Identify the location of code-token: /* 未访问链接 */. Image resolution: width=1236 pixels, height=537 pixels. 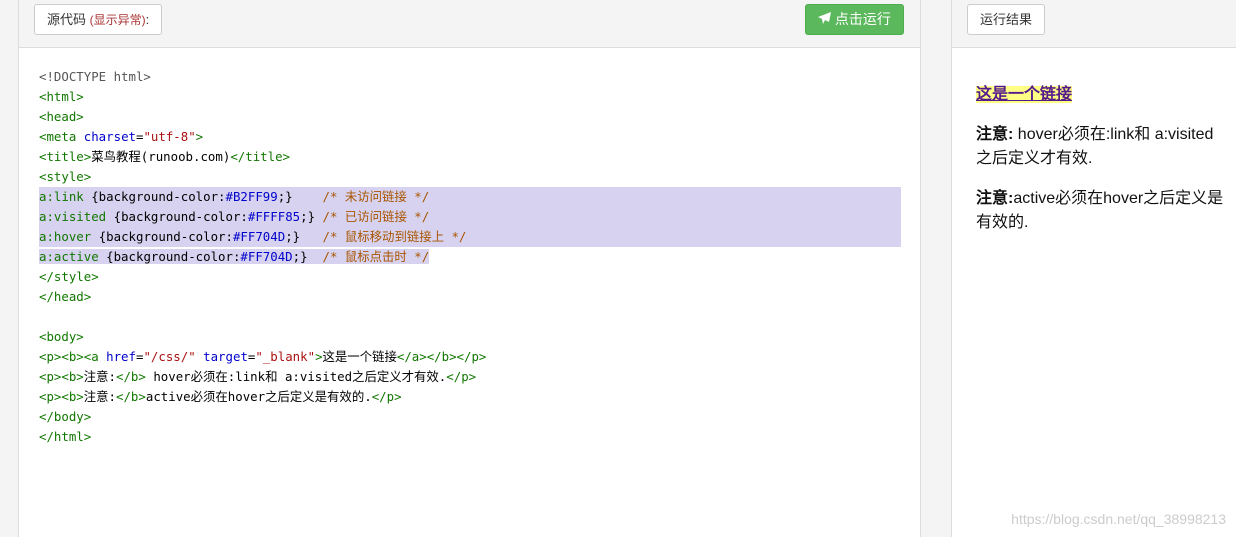
(376, 196).